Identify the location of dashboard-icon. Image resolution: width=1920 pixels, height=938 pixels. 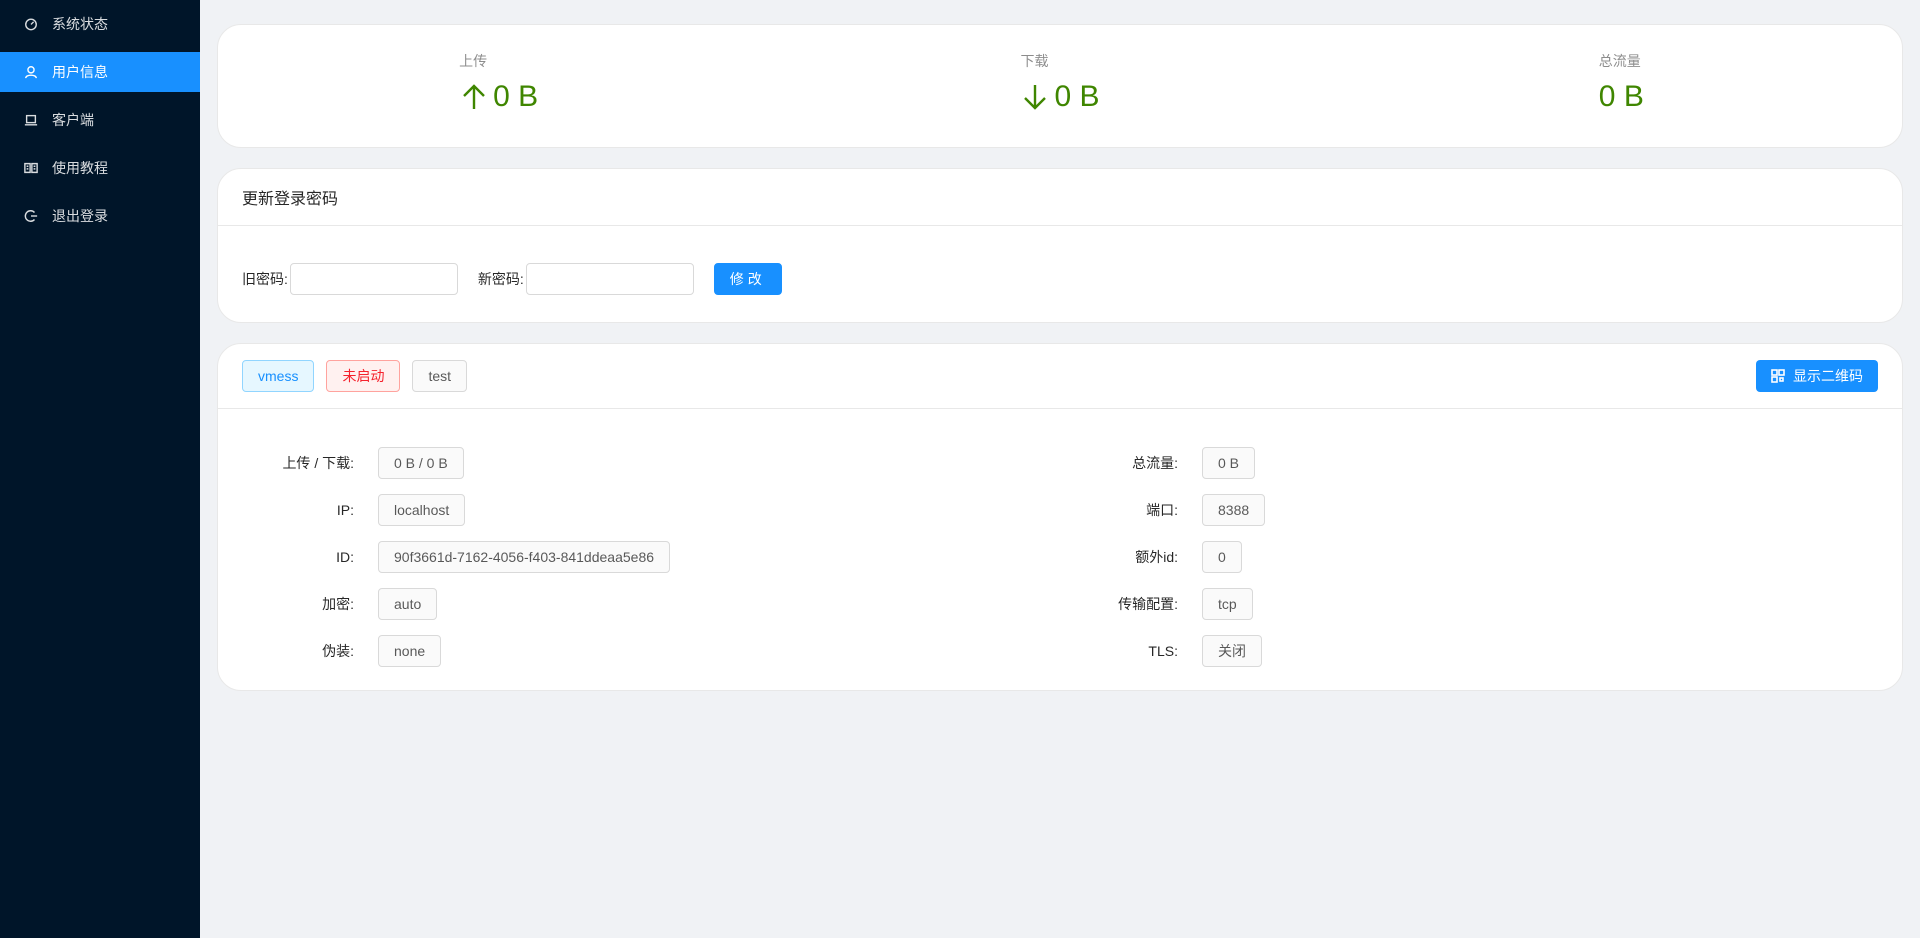
(31, 24).